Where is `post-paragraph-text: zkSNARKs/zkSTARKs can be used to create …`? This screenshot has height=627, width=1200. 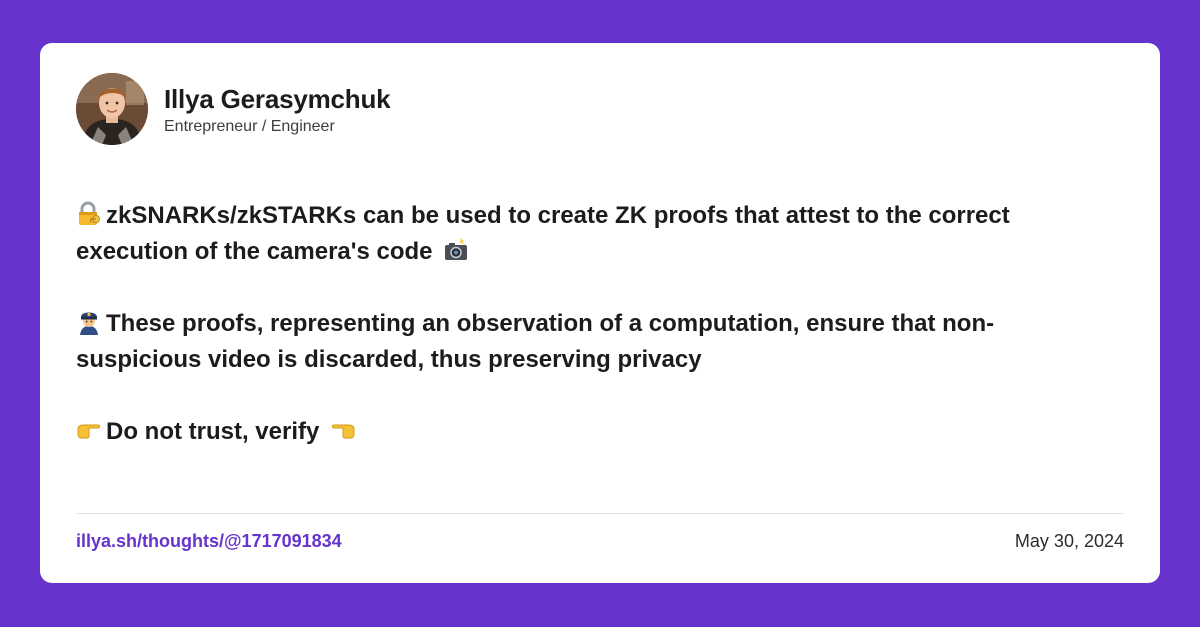
post-paragraph-text: zkSNARKs/zkSTARKs can be used to create … is located at coordinates (543, 233).